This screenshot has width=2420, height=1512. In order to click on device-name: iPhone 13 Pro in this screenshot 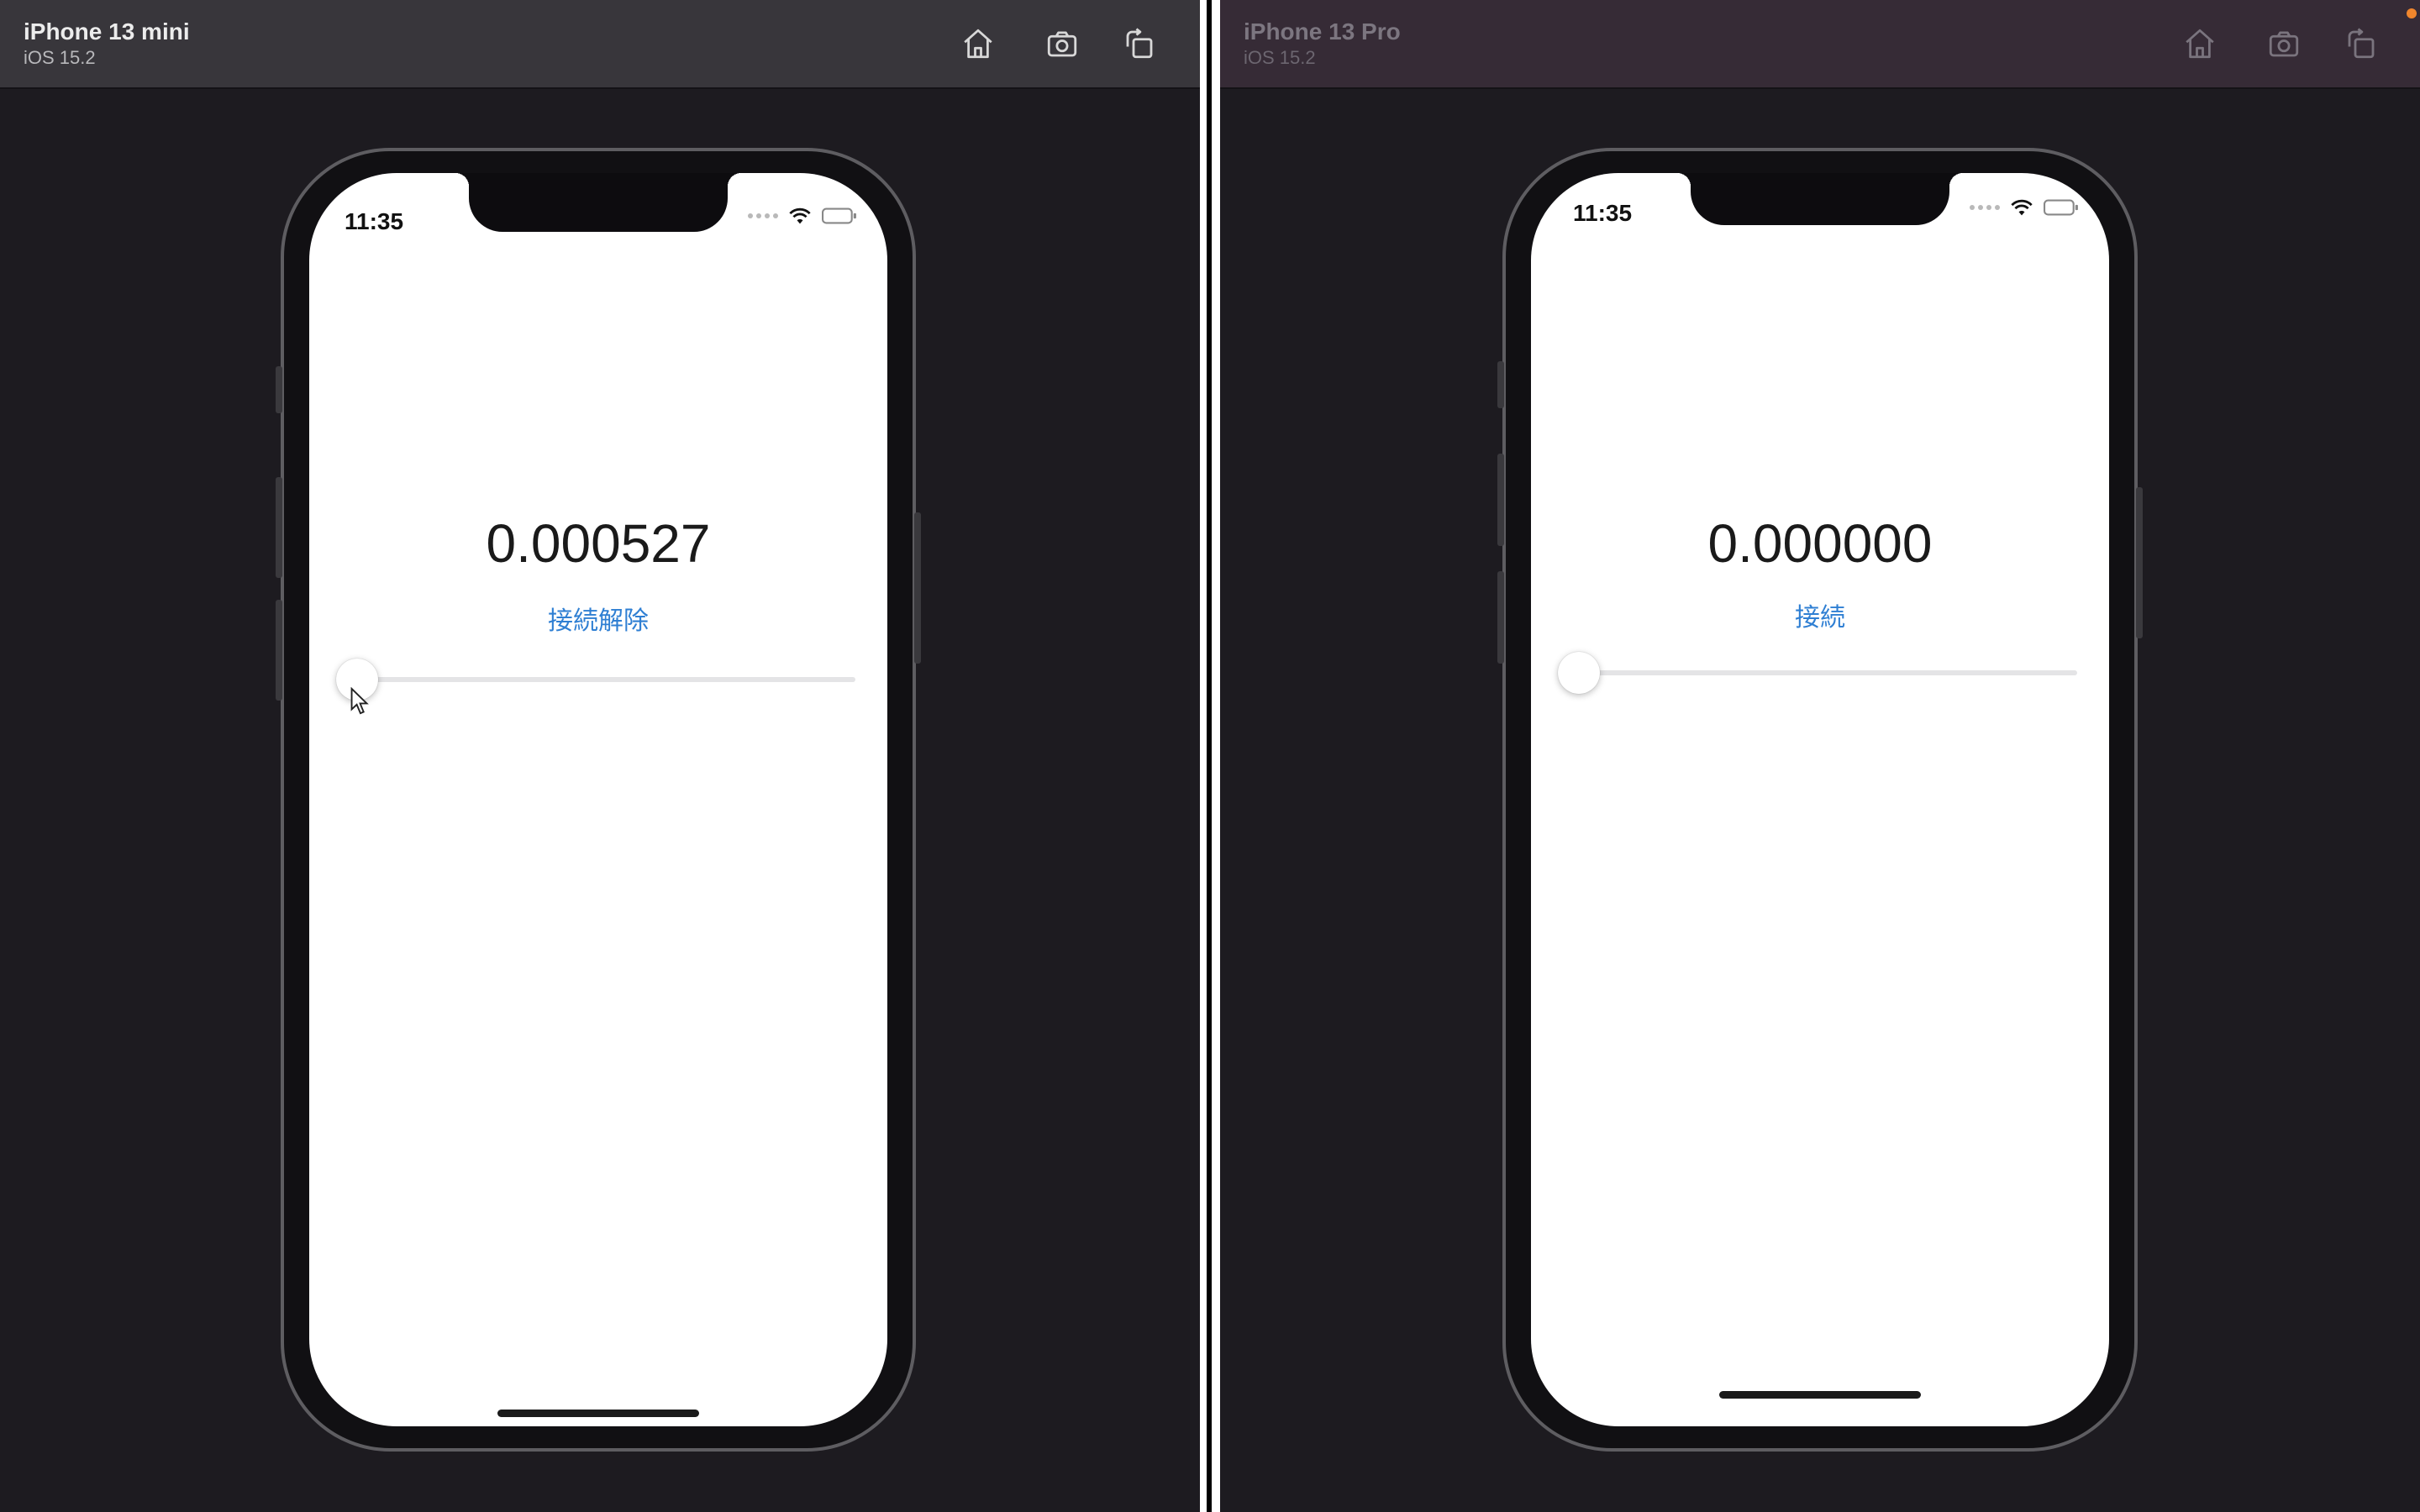, I will do `click(1322, 31)`.